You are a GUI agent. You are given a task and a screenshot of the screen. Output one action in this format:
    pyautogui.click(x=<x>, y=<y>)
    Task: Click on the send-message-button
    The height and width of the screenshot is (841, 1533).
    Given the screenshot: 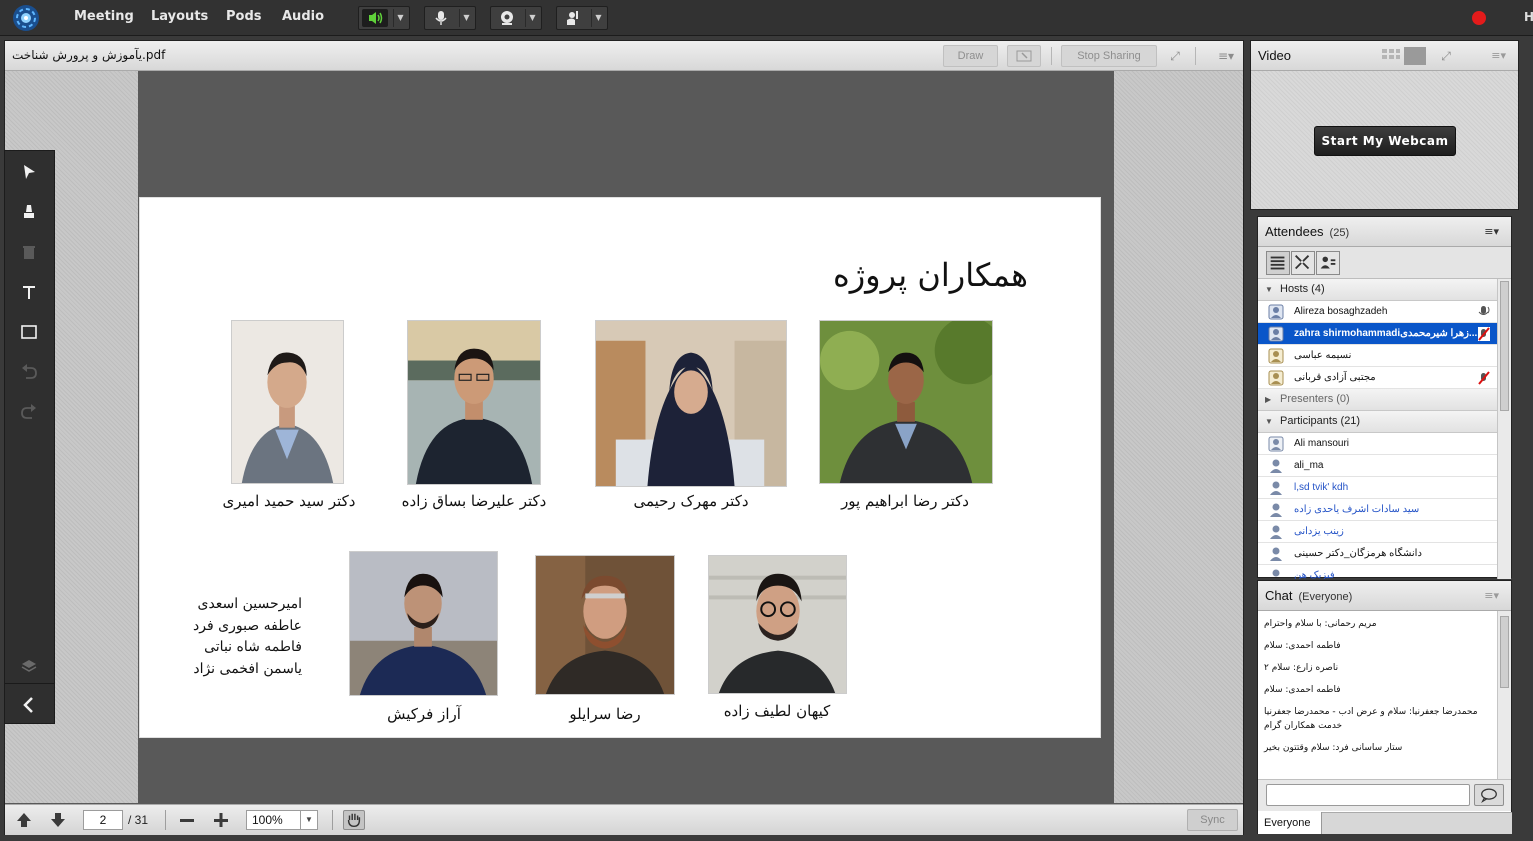 What is the action you would take?
    pyautogui.click(x=1489, y=795)
    